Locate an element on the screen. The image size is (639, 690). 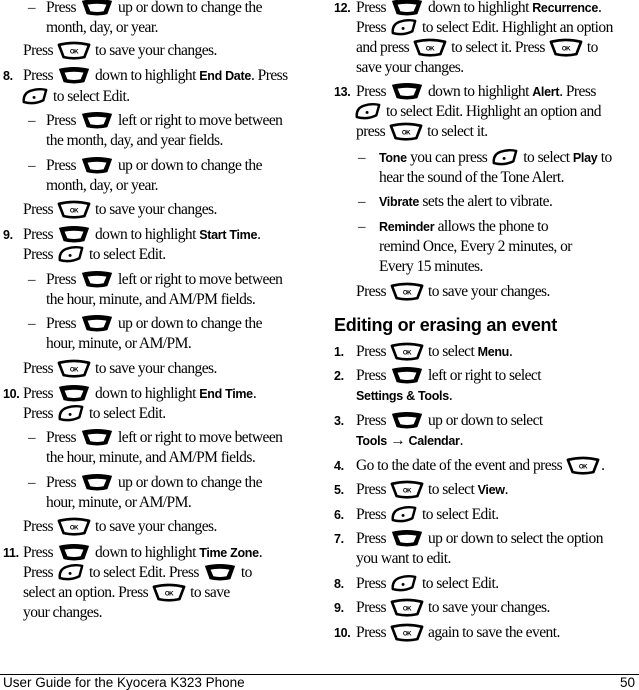
save-line: Press to save your changes. is located at coordinates (453, 292).